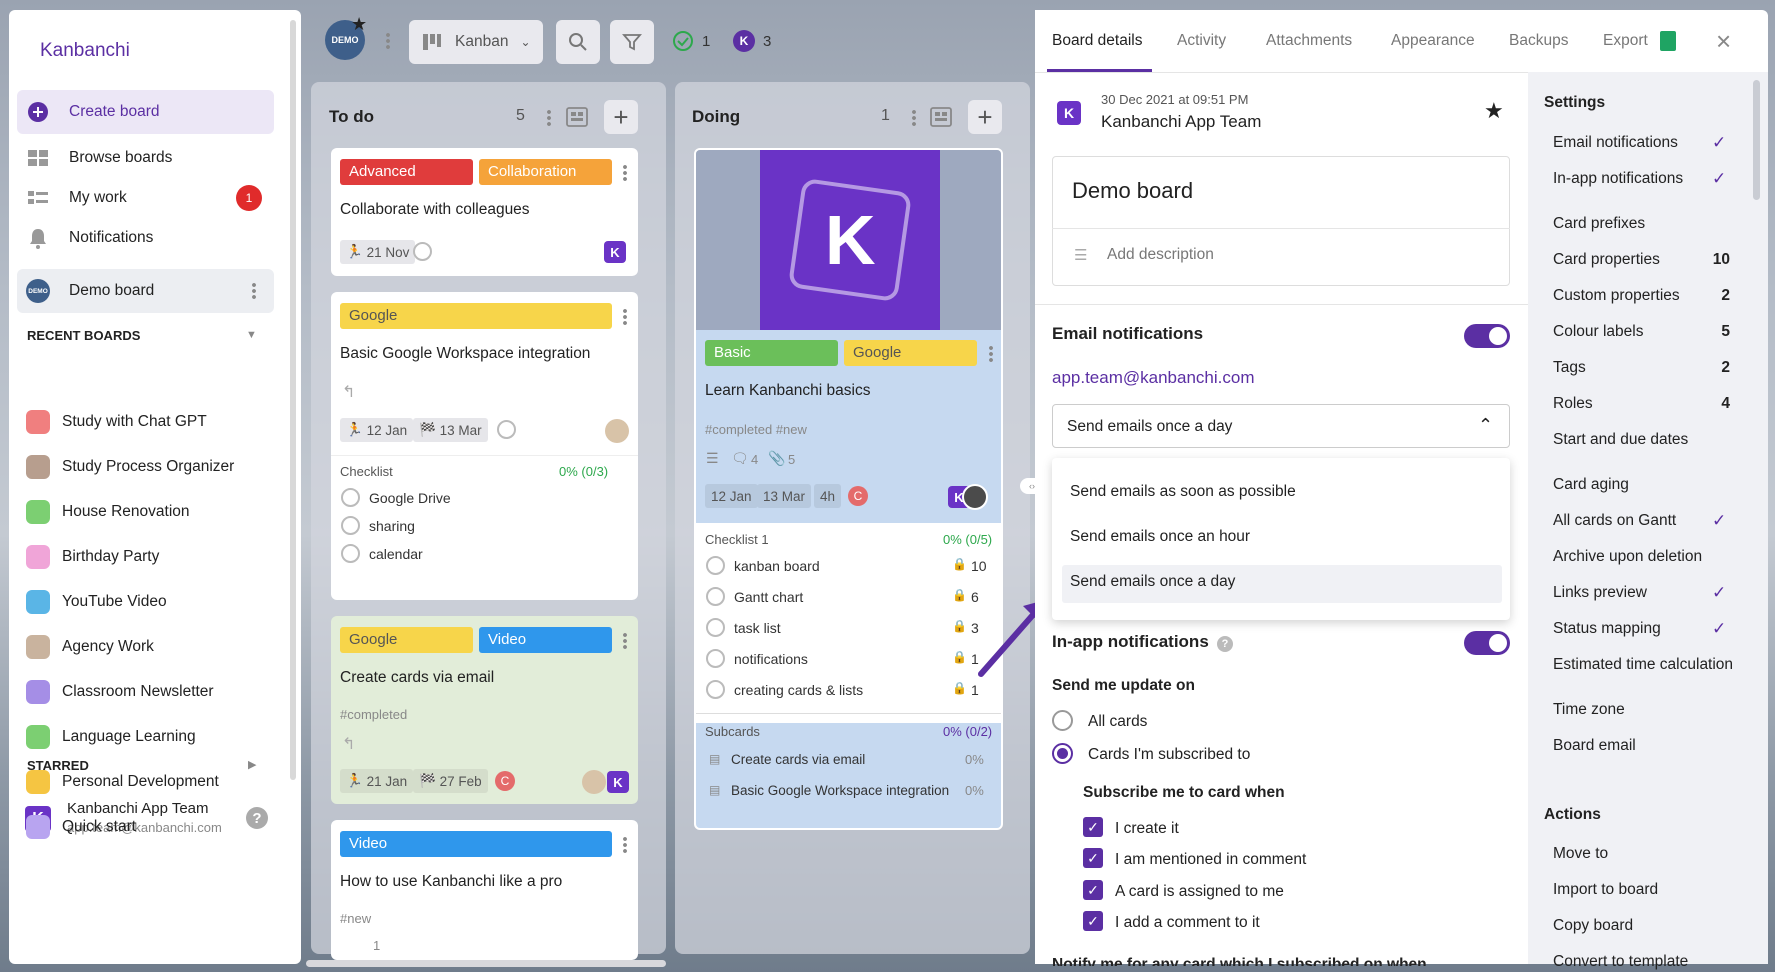  What do you see at coordinates (1152, 582) in the screenshot?
I see `dropdown-option: Send emails once a day` at bounding box center [1152, 582].